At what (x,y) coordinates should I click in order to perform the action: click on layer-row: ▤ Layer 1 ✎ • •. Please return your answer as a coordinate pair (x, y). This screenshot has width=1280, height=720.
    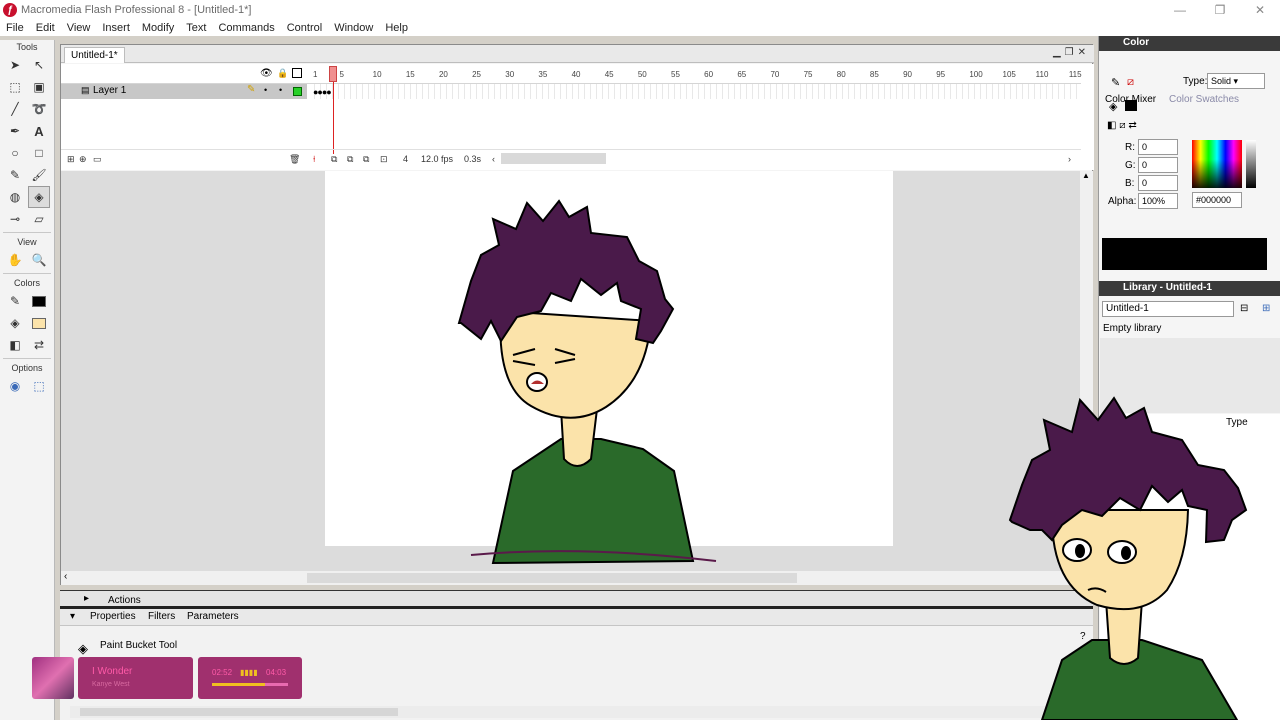
    Looking at the image, I should click on (184, 91).